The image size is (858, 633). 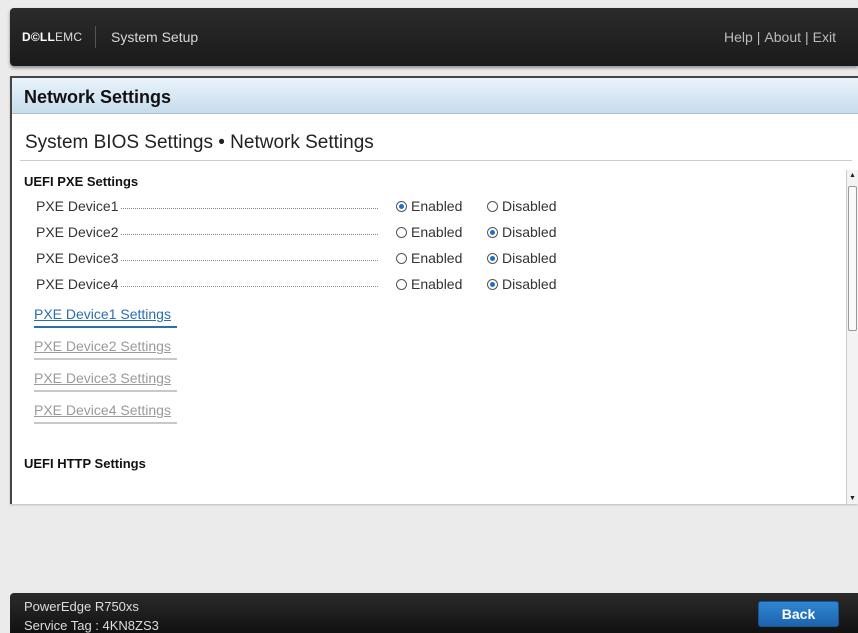 What do you see at coordinates (852, 337) in the screenshot?
I see `vertical-scrollbar: ▲ ▼` at bounding box center [852, 337].